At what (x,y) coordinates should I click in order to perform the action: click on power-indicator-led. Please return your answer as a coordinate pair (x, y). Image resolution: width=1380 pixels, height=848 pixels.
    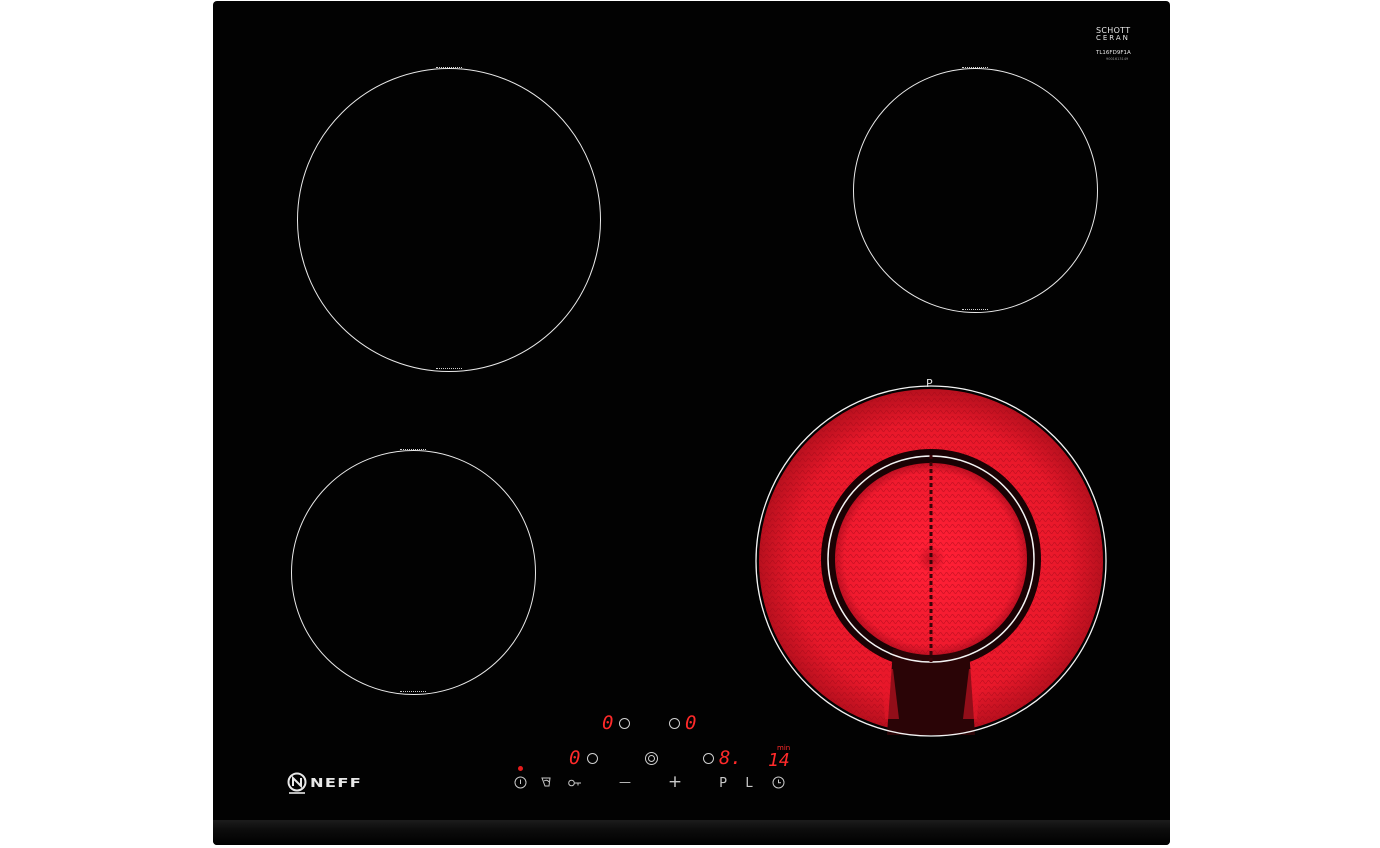
    Looking at the image, I should click on (520, 768).